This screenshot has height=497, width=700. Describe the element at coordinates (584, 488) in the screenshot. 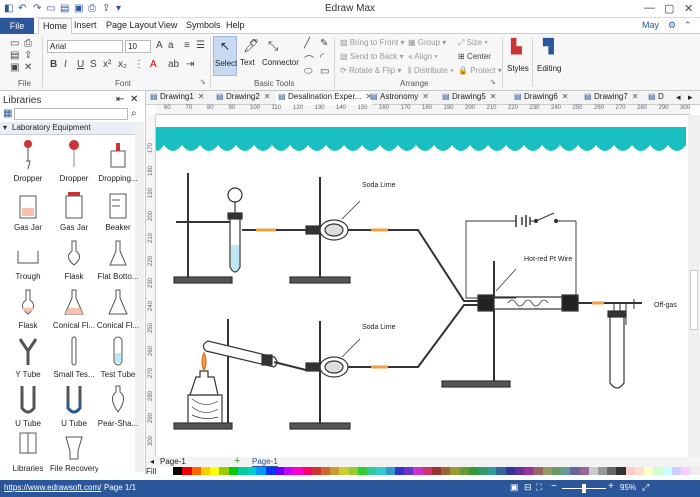

I see `zoom-slider-thumb` at that location.